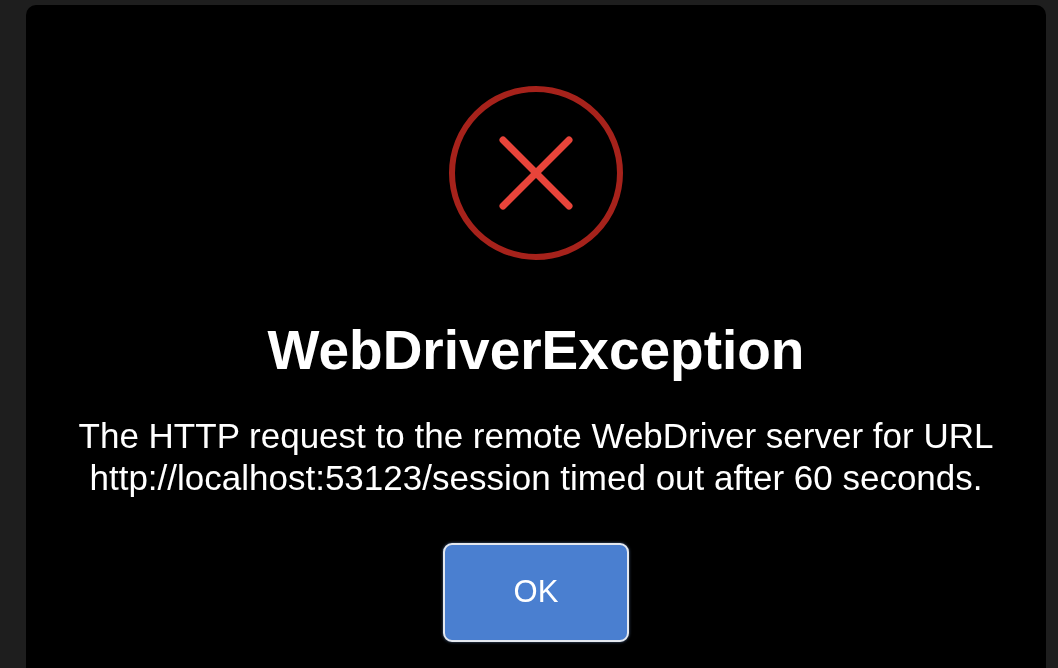  Describe the element at coordinates (536, 350) in the screenshot. I see `dialog-title: WebDriverException` at that location.